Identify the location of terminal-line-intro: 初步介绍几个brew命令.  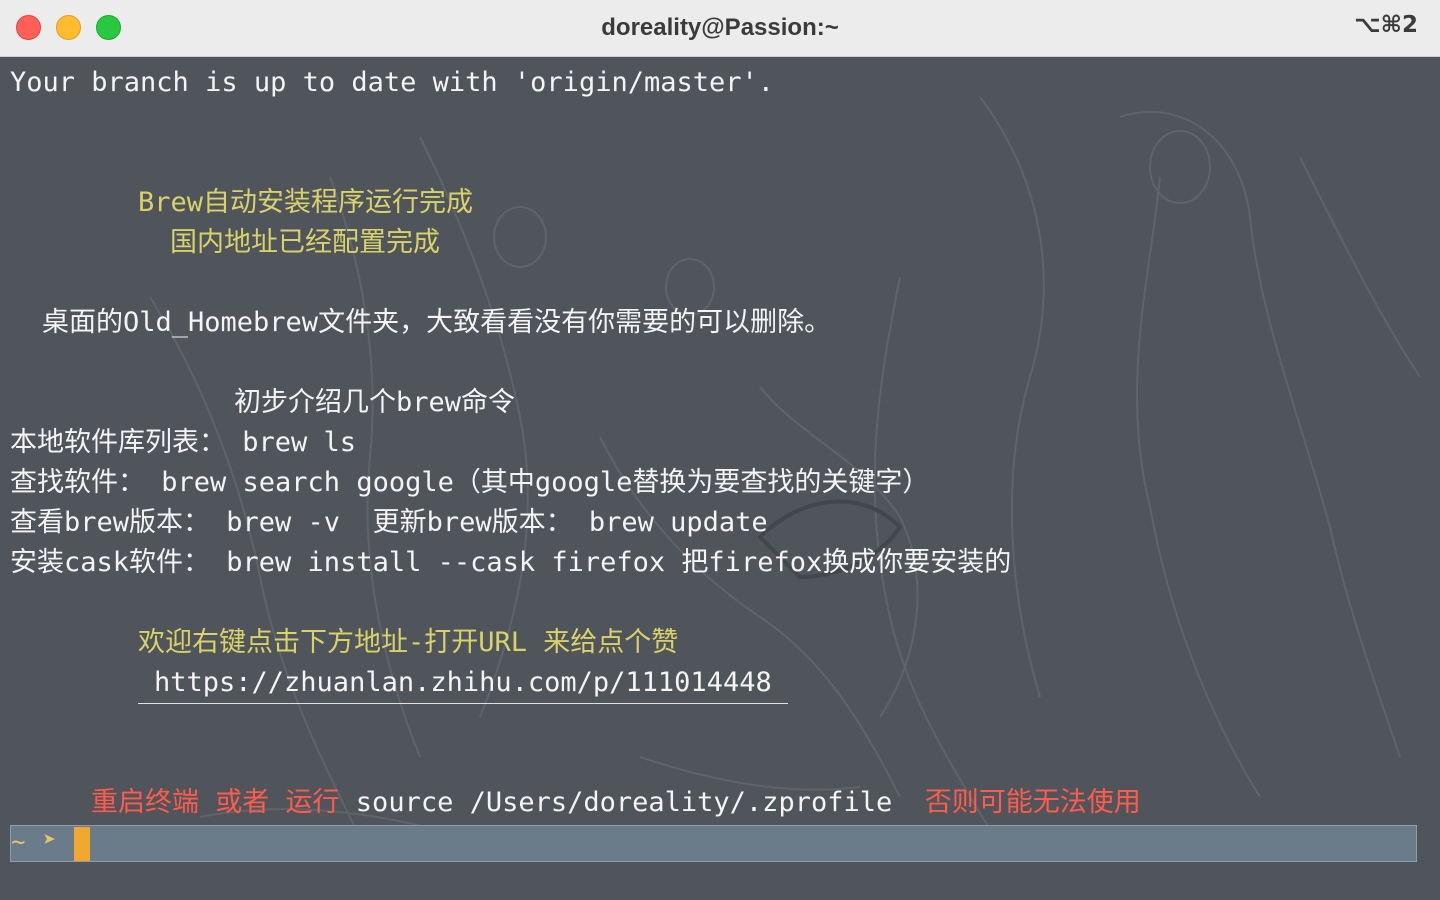
(375, 402).